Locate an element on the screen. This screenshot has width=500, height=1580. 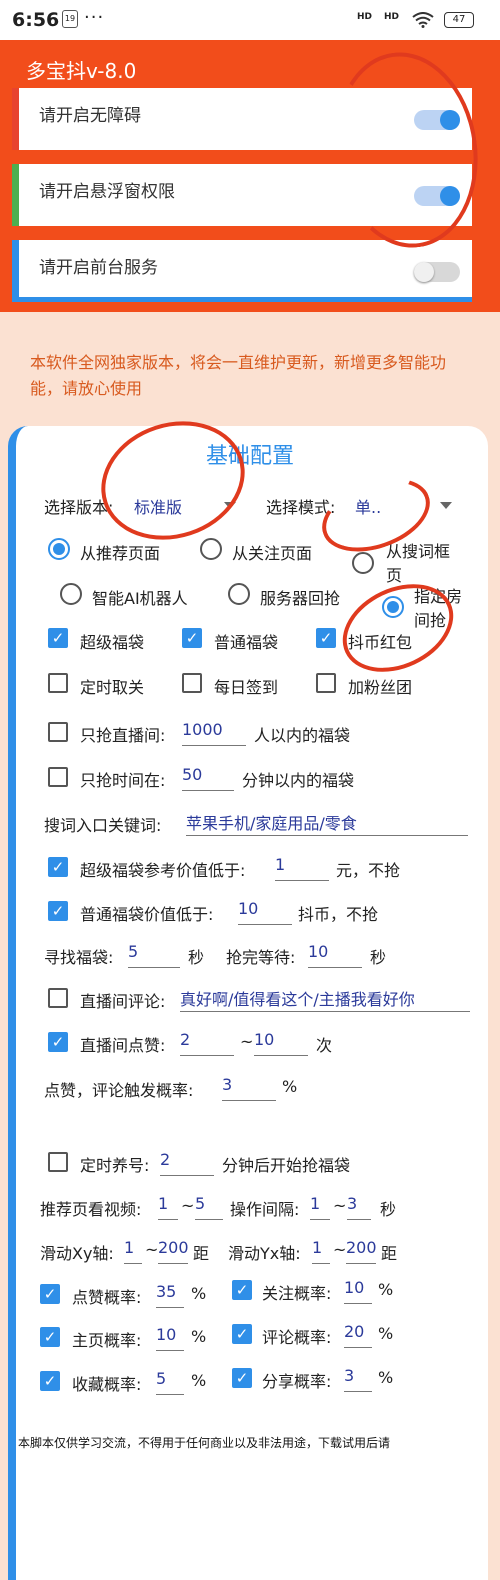
checkbox-home-prob: ✓ is located at coordinates (50, 1337).